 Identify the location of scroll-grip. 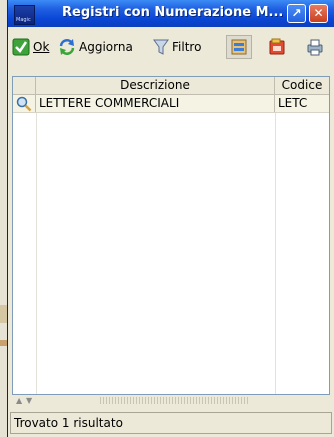
(175, 400).